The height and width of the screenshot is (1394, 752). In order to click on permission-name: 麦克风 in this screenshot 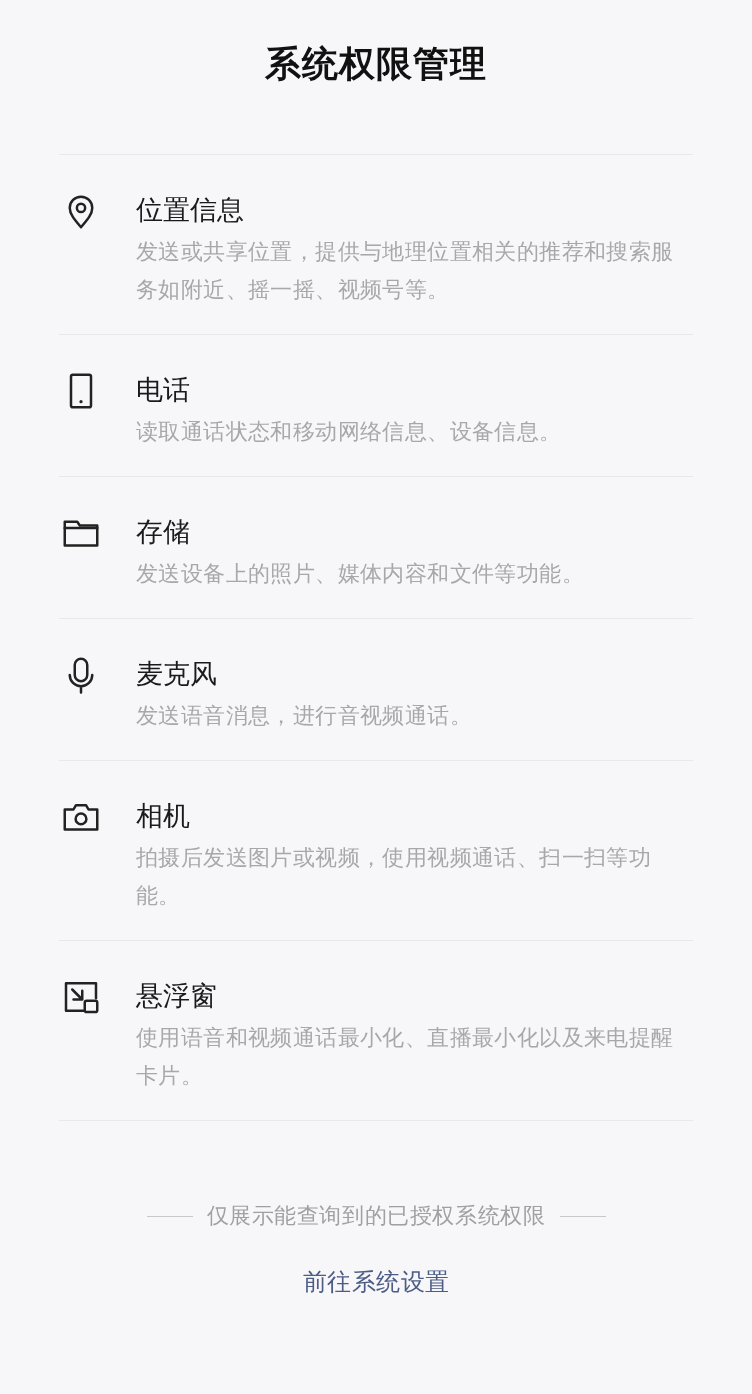, I will do `click(177, 674)`.